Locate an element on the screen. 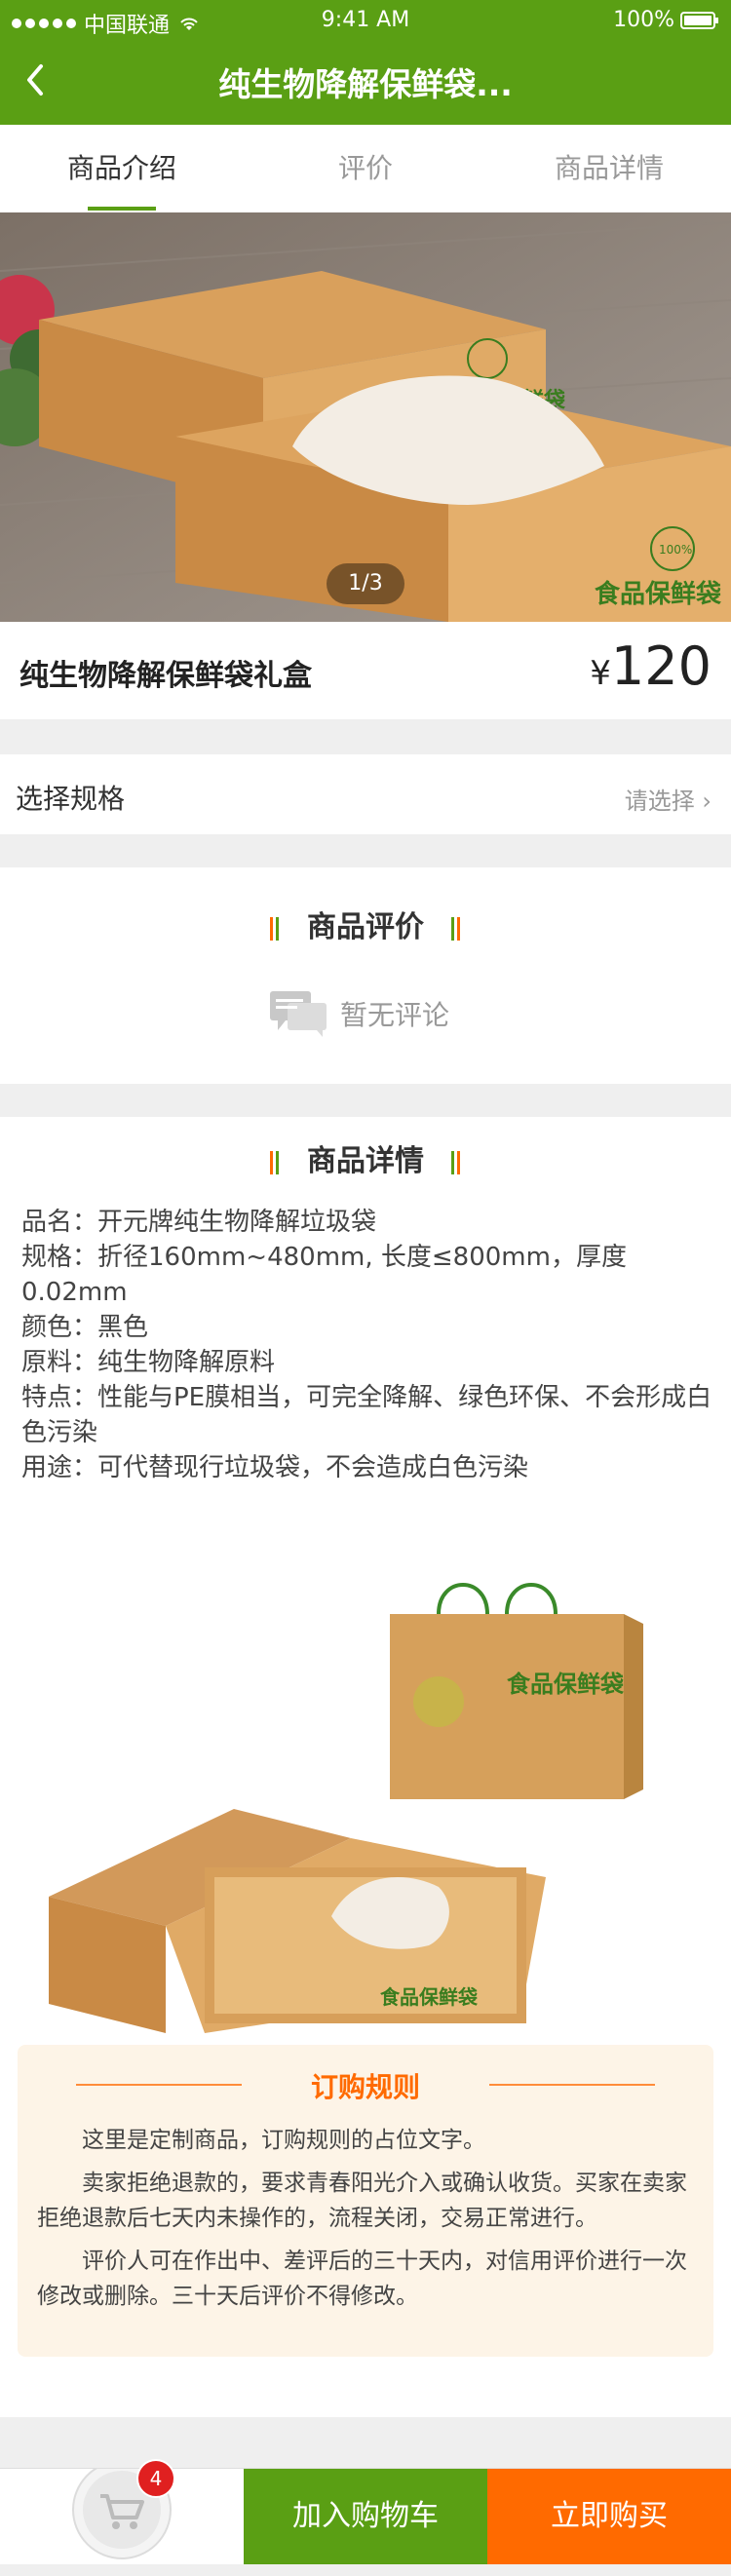 The width and height of the screenshot is (731, 2576). no-reviews: 暂无评论 is located at coordinates (358, 1013).